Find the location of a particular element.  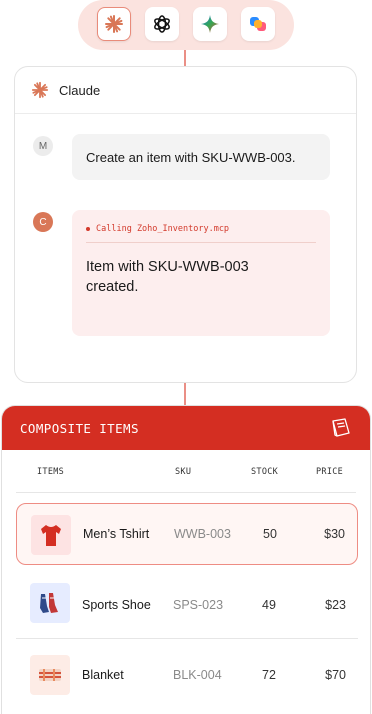

assistant-name: Claude is located at coordinates (80, 90).